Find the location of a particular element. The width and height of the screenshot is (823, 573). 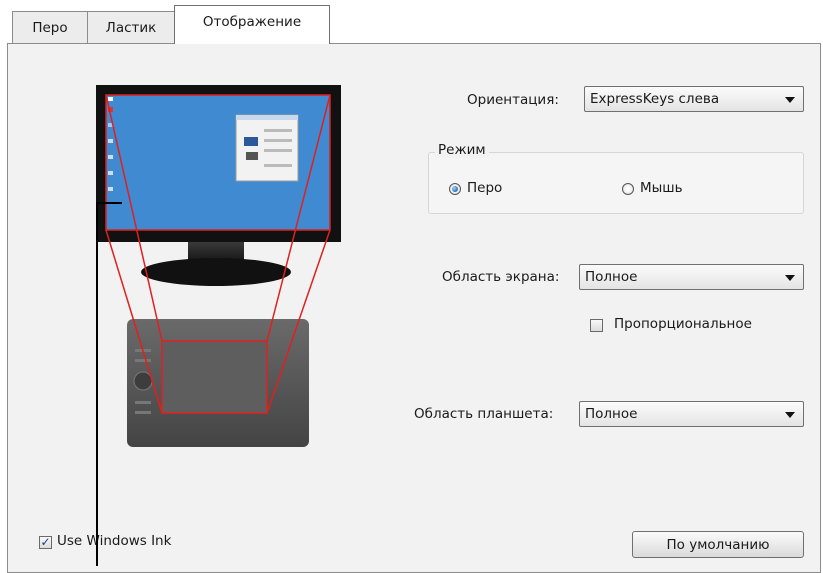

tab-pen-label: Перо is located at coordinates (50, 27).